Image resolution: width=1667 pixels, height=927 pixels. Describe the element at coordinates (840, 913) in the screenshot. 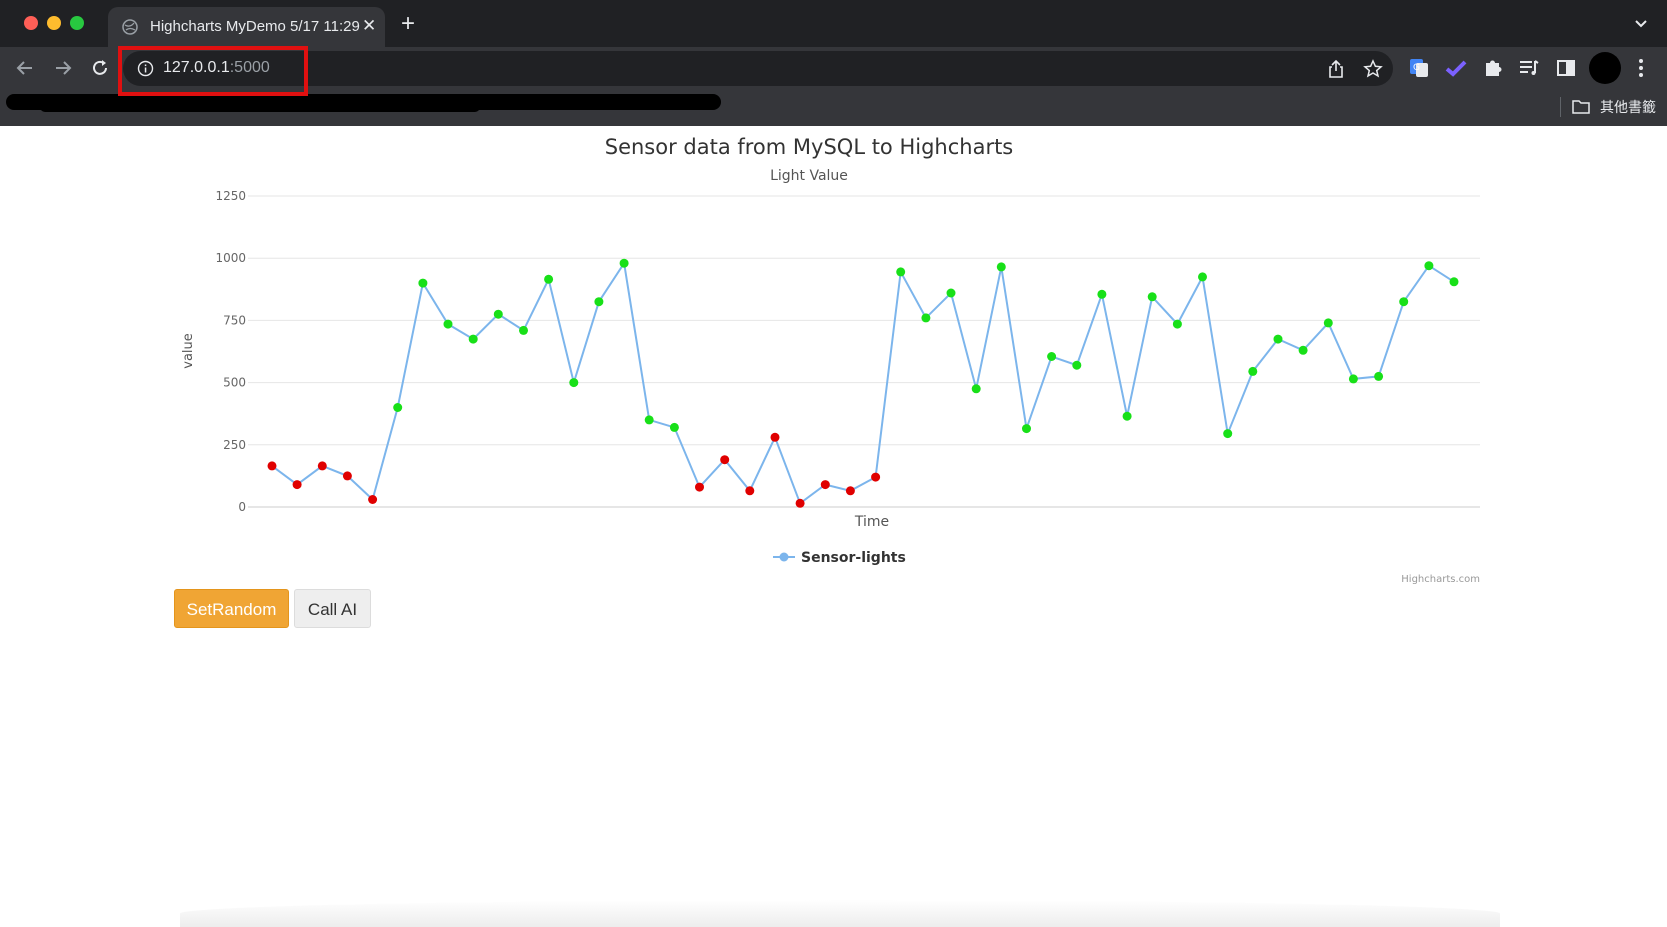

I see `bottom-shadow` at that location.